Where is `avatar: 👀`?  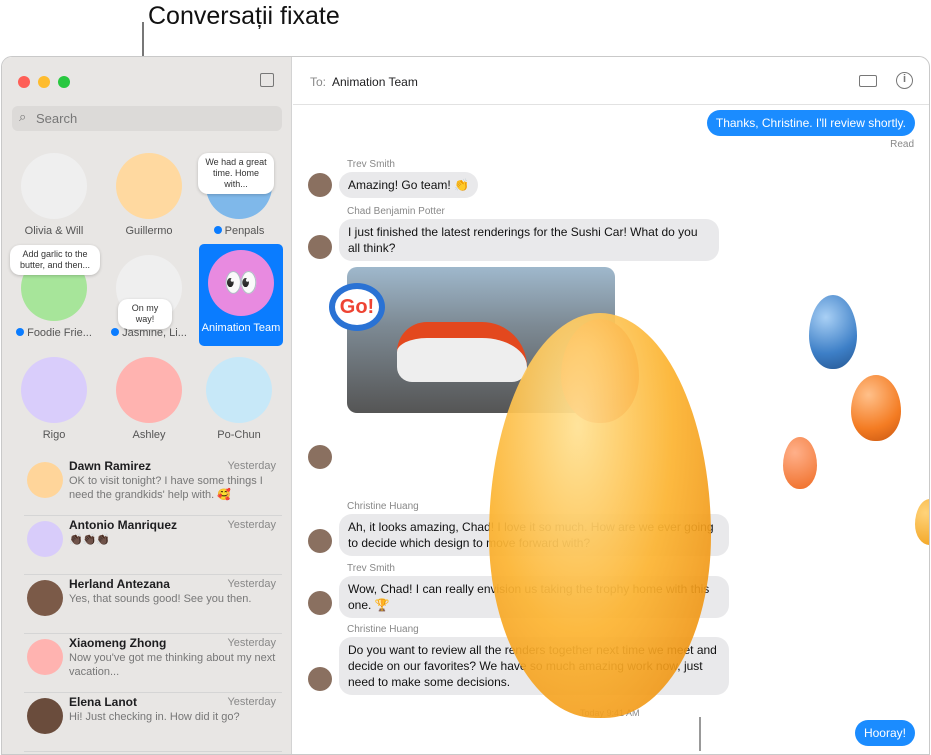 avatar: 👀 is located at coordinates (241, 283).